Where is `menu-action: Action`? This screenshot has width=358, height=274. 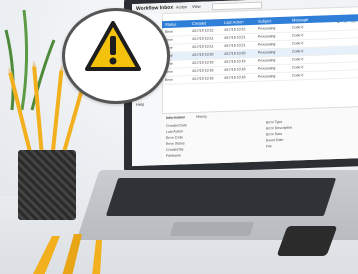
menu-action: Action is located at coordinates (181, 6).